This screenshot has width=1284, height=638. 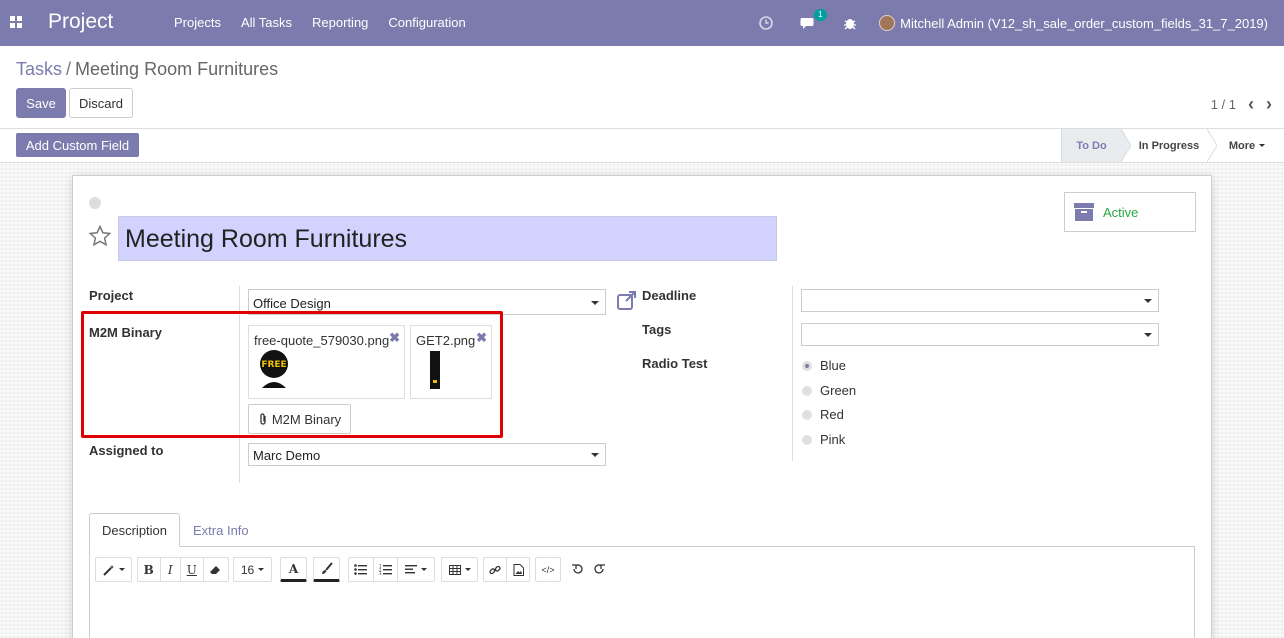 I want to click on project-value: Office Design, so click(x=292, y=303).